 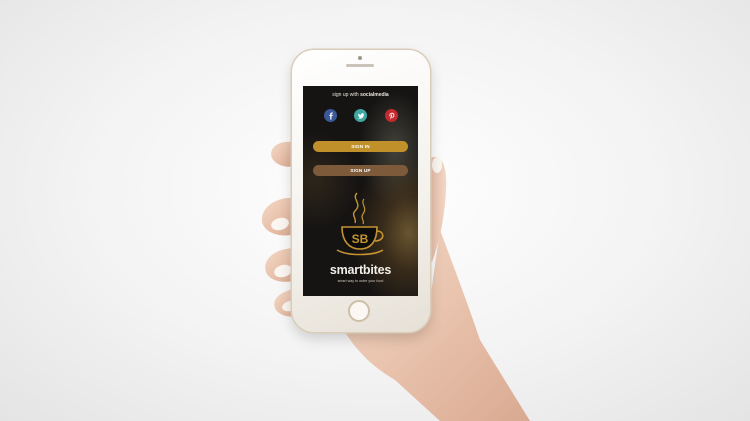 I want to click on signup-social-heading: sign up with socialmedia, so click(x=360, y=95).